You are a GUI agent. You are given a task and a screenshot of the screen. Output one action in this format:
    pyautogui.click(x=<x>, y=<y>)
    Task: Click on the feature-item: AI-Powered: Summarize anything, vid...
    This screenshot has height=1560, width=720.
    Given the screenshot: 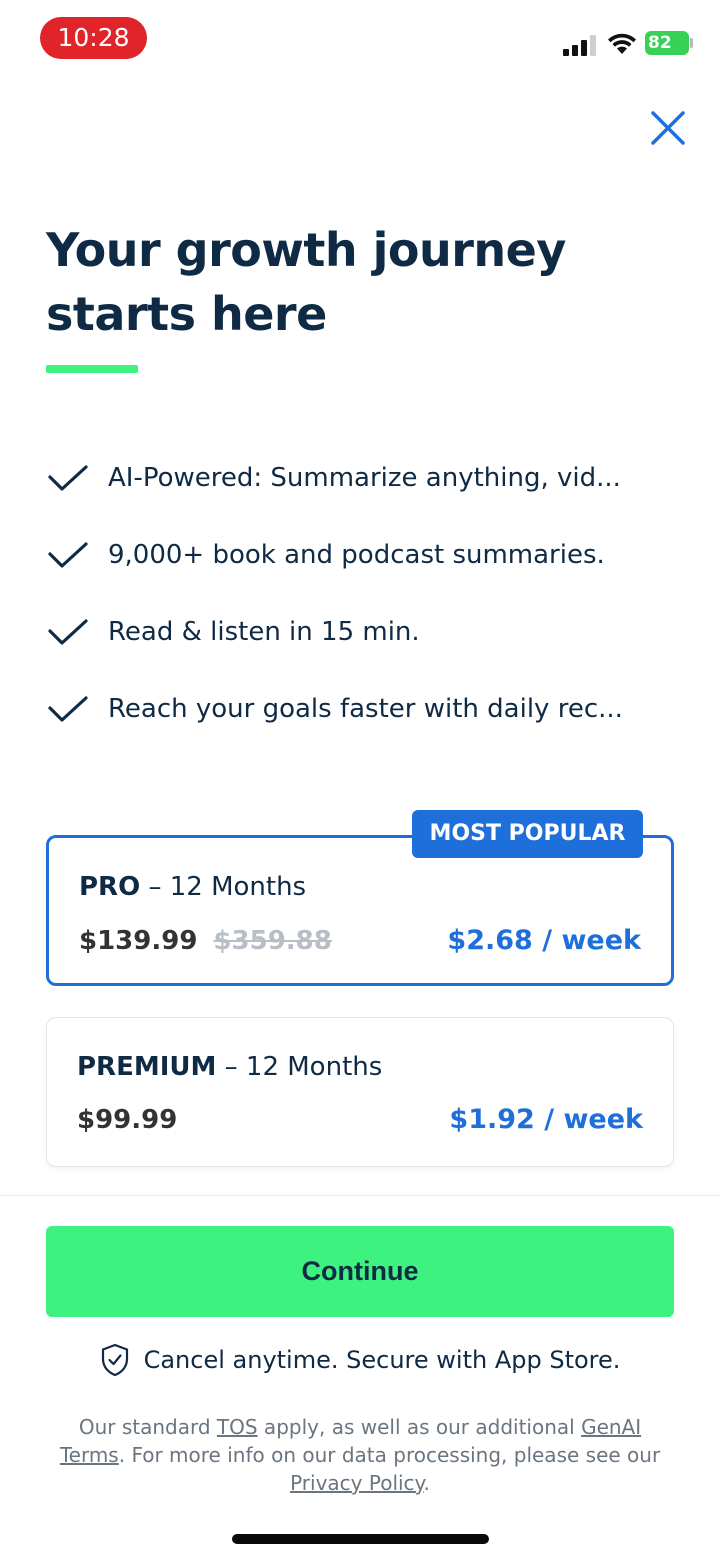 What is the action you would take?
    pyautogui.click(x=366, y=486)
    